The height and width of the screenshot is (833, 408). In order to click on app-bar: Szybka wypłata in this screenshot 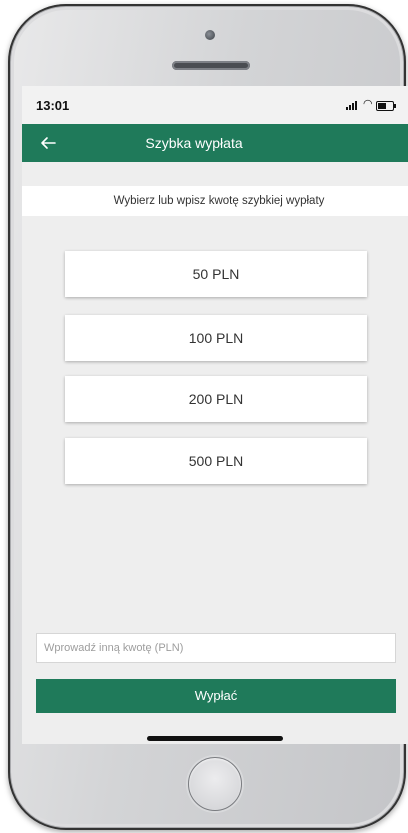, I will do `click(215, 143)`.